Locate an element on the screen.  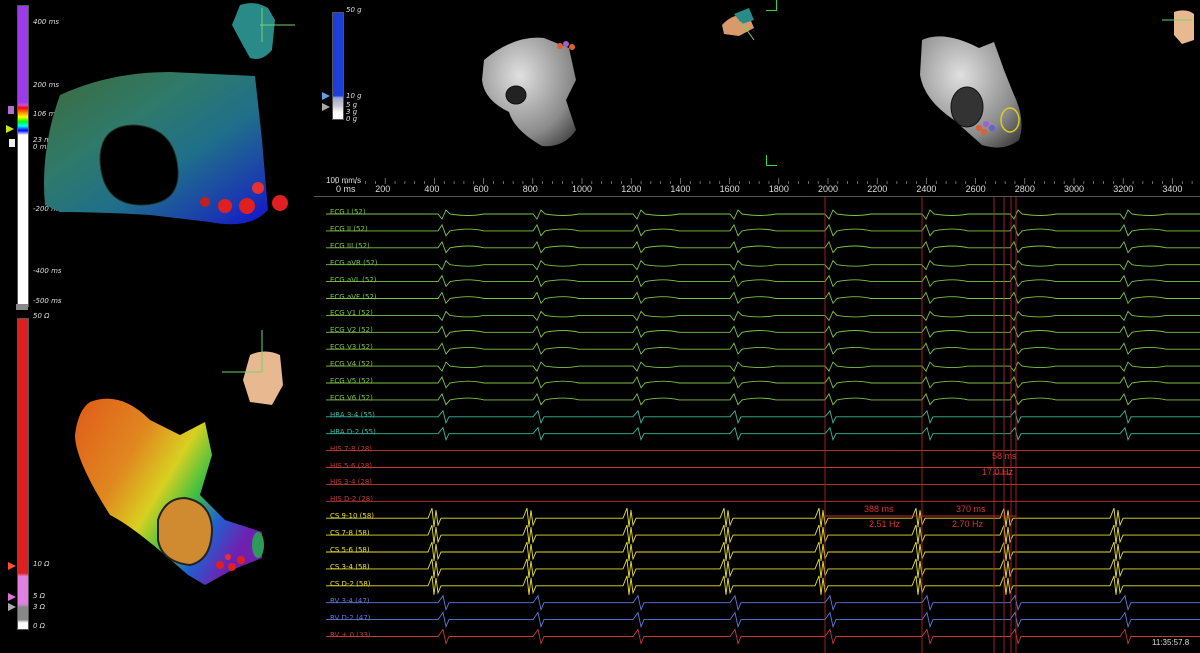
voltage-map-panel: 50 Ω 10 Ω 5 Ω 3 Ω 0 Ω is located at coordinates (155, 481).